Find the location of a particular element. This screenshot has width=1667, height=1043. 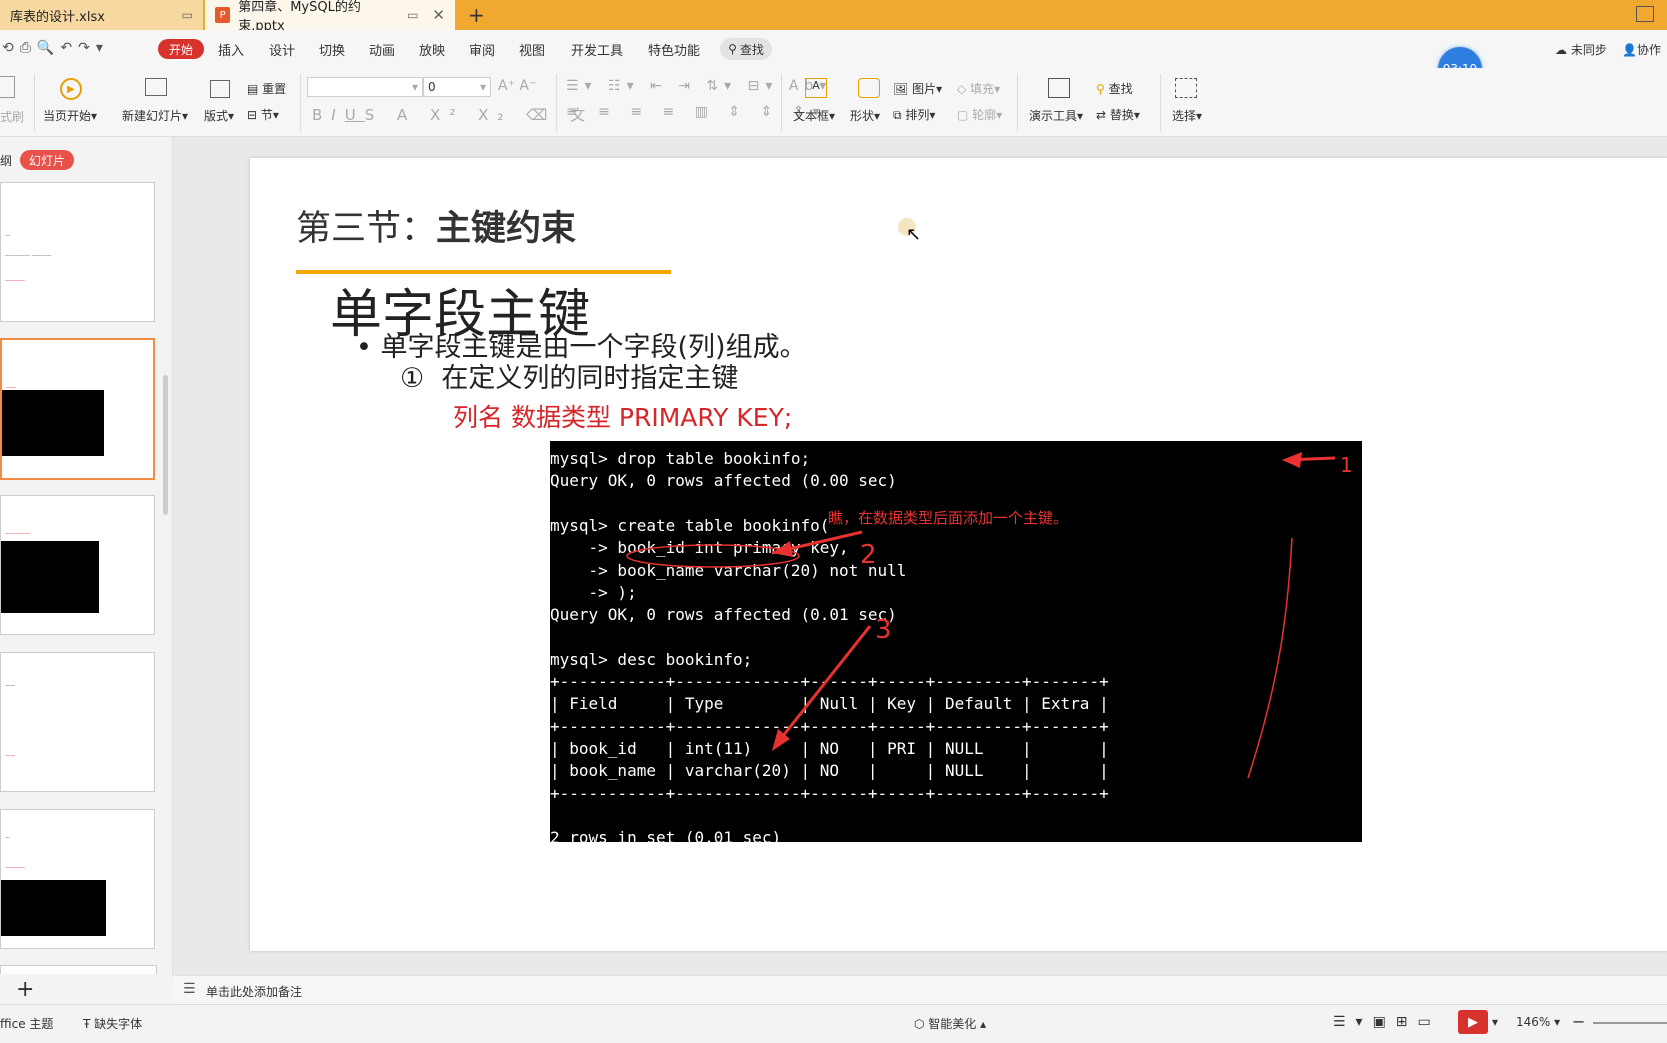

zoom-slider is located at coordinates (1630, 1023).